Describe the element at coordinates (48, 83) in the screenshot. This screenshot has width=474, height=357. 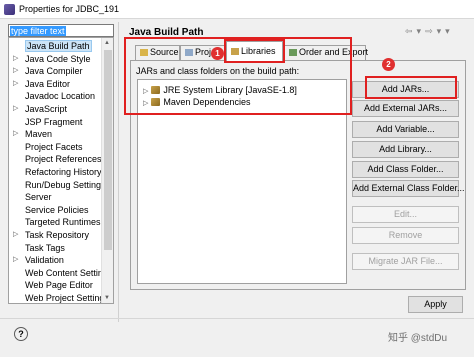
I see `tree-item-label: Java Editor` at that location.